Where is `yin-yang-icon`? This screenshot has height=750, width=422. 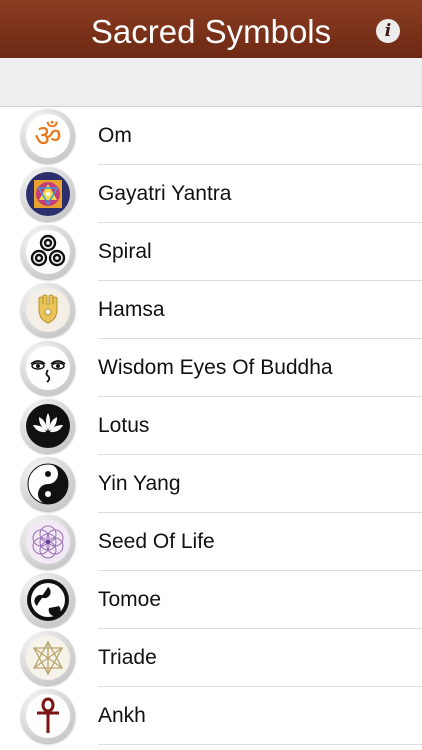
yin-yang-icon is located at coordinates (48, 484).